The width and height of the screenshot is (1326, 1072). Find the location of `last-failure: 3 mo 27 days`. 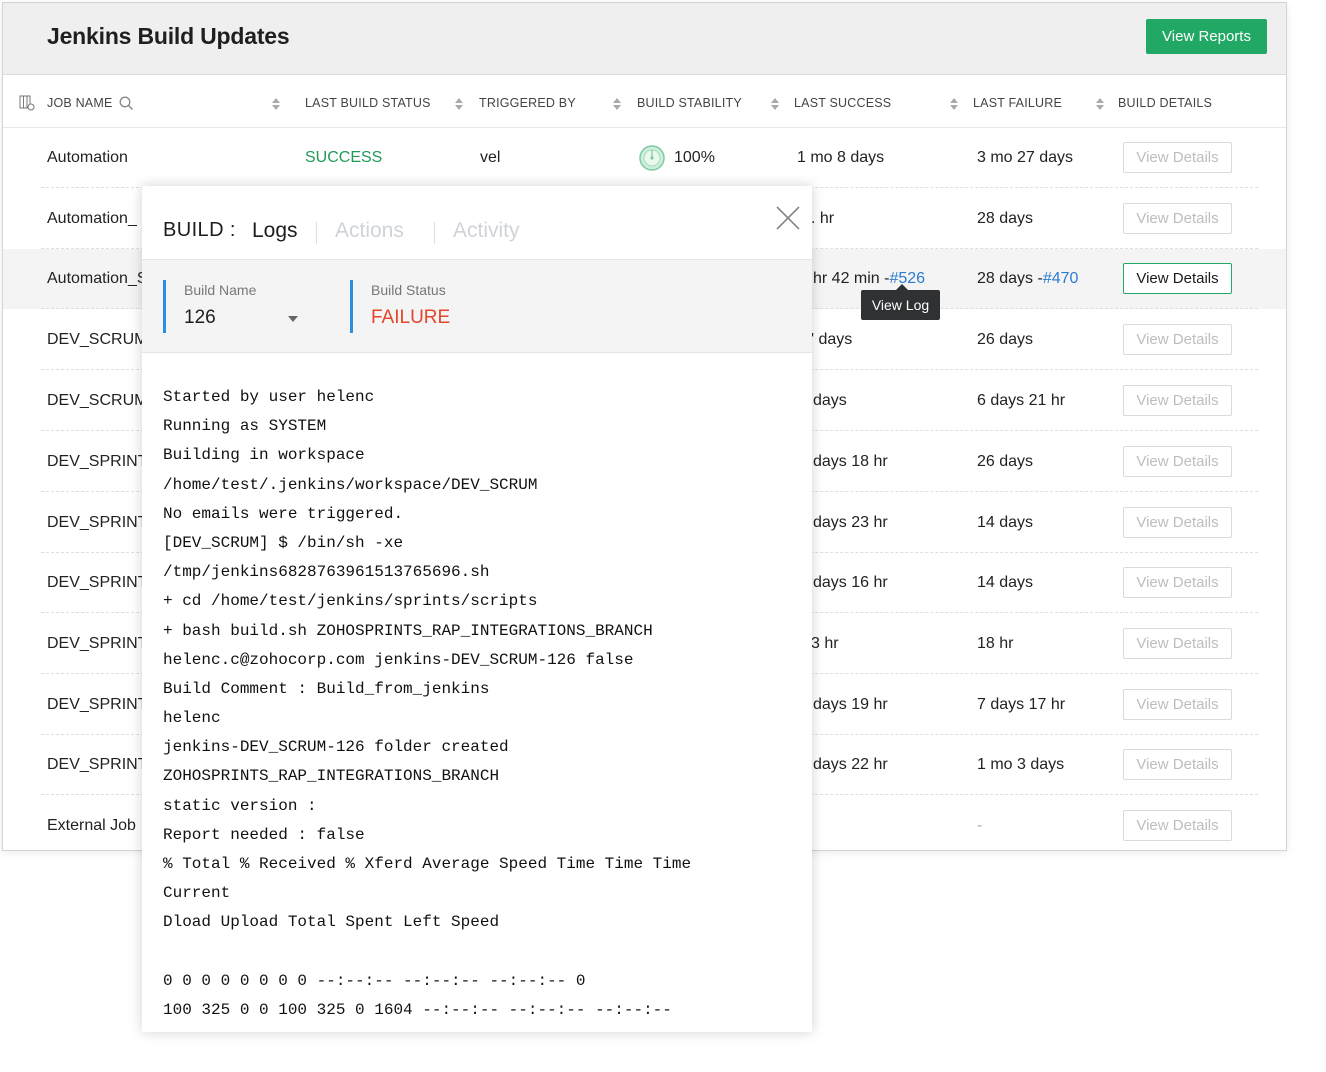

last-failure: 3 mo 27 days is located at coordinates (1025, 157).